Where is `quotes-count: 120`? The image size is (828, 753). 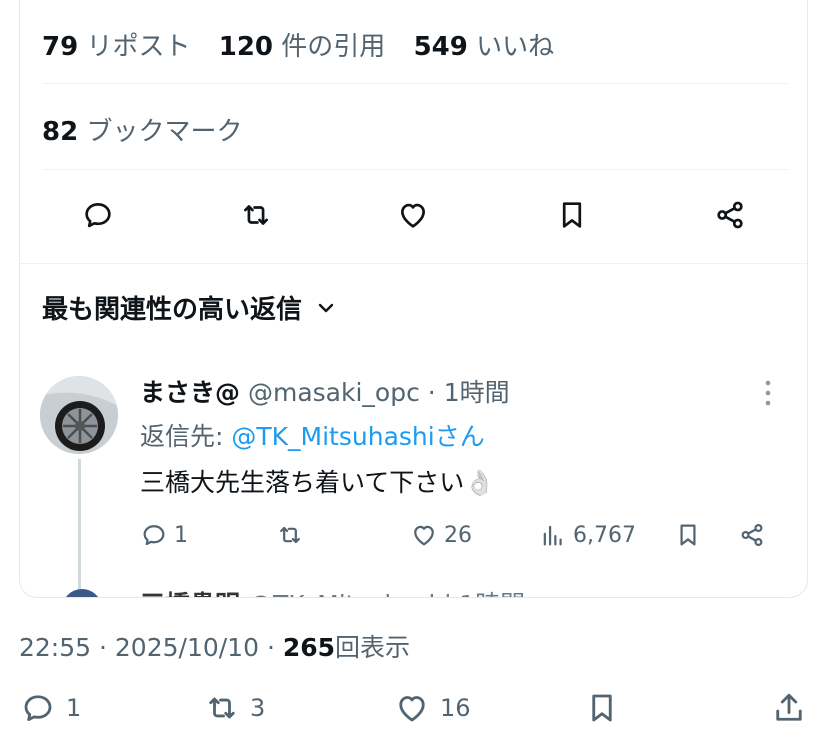 quotes-count: 120 is located at coordinates (246, 47).